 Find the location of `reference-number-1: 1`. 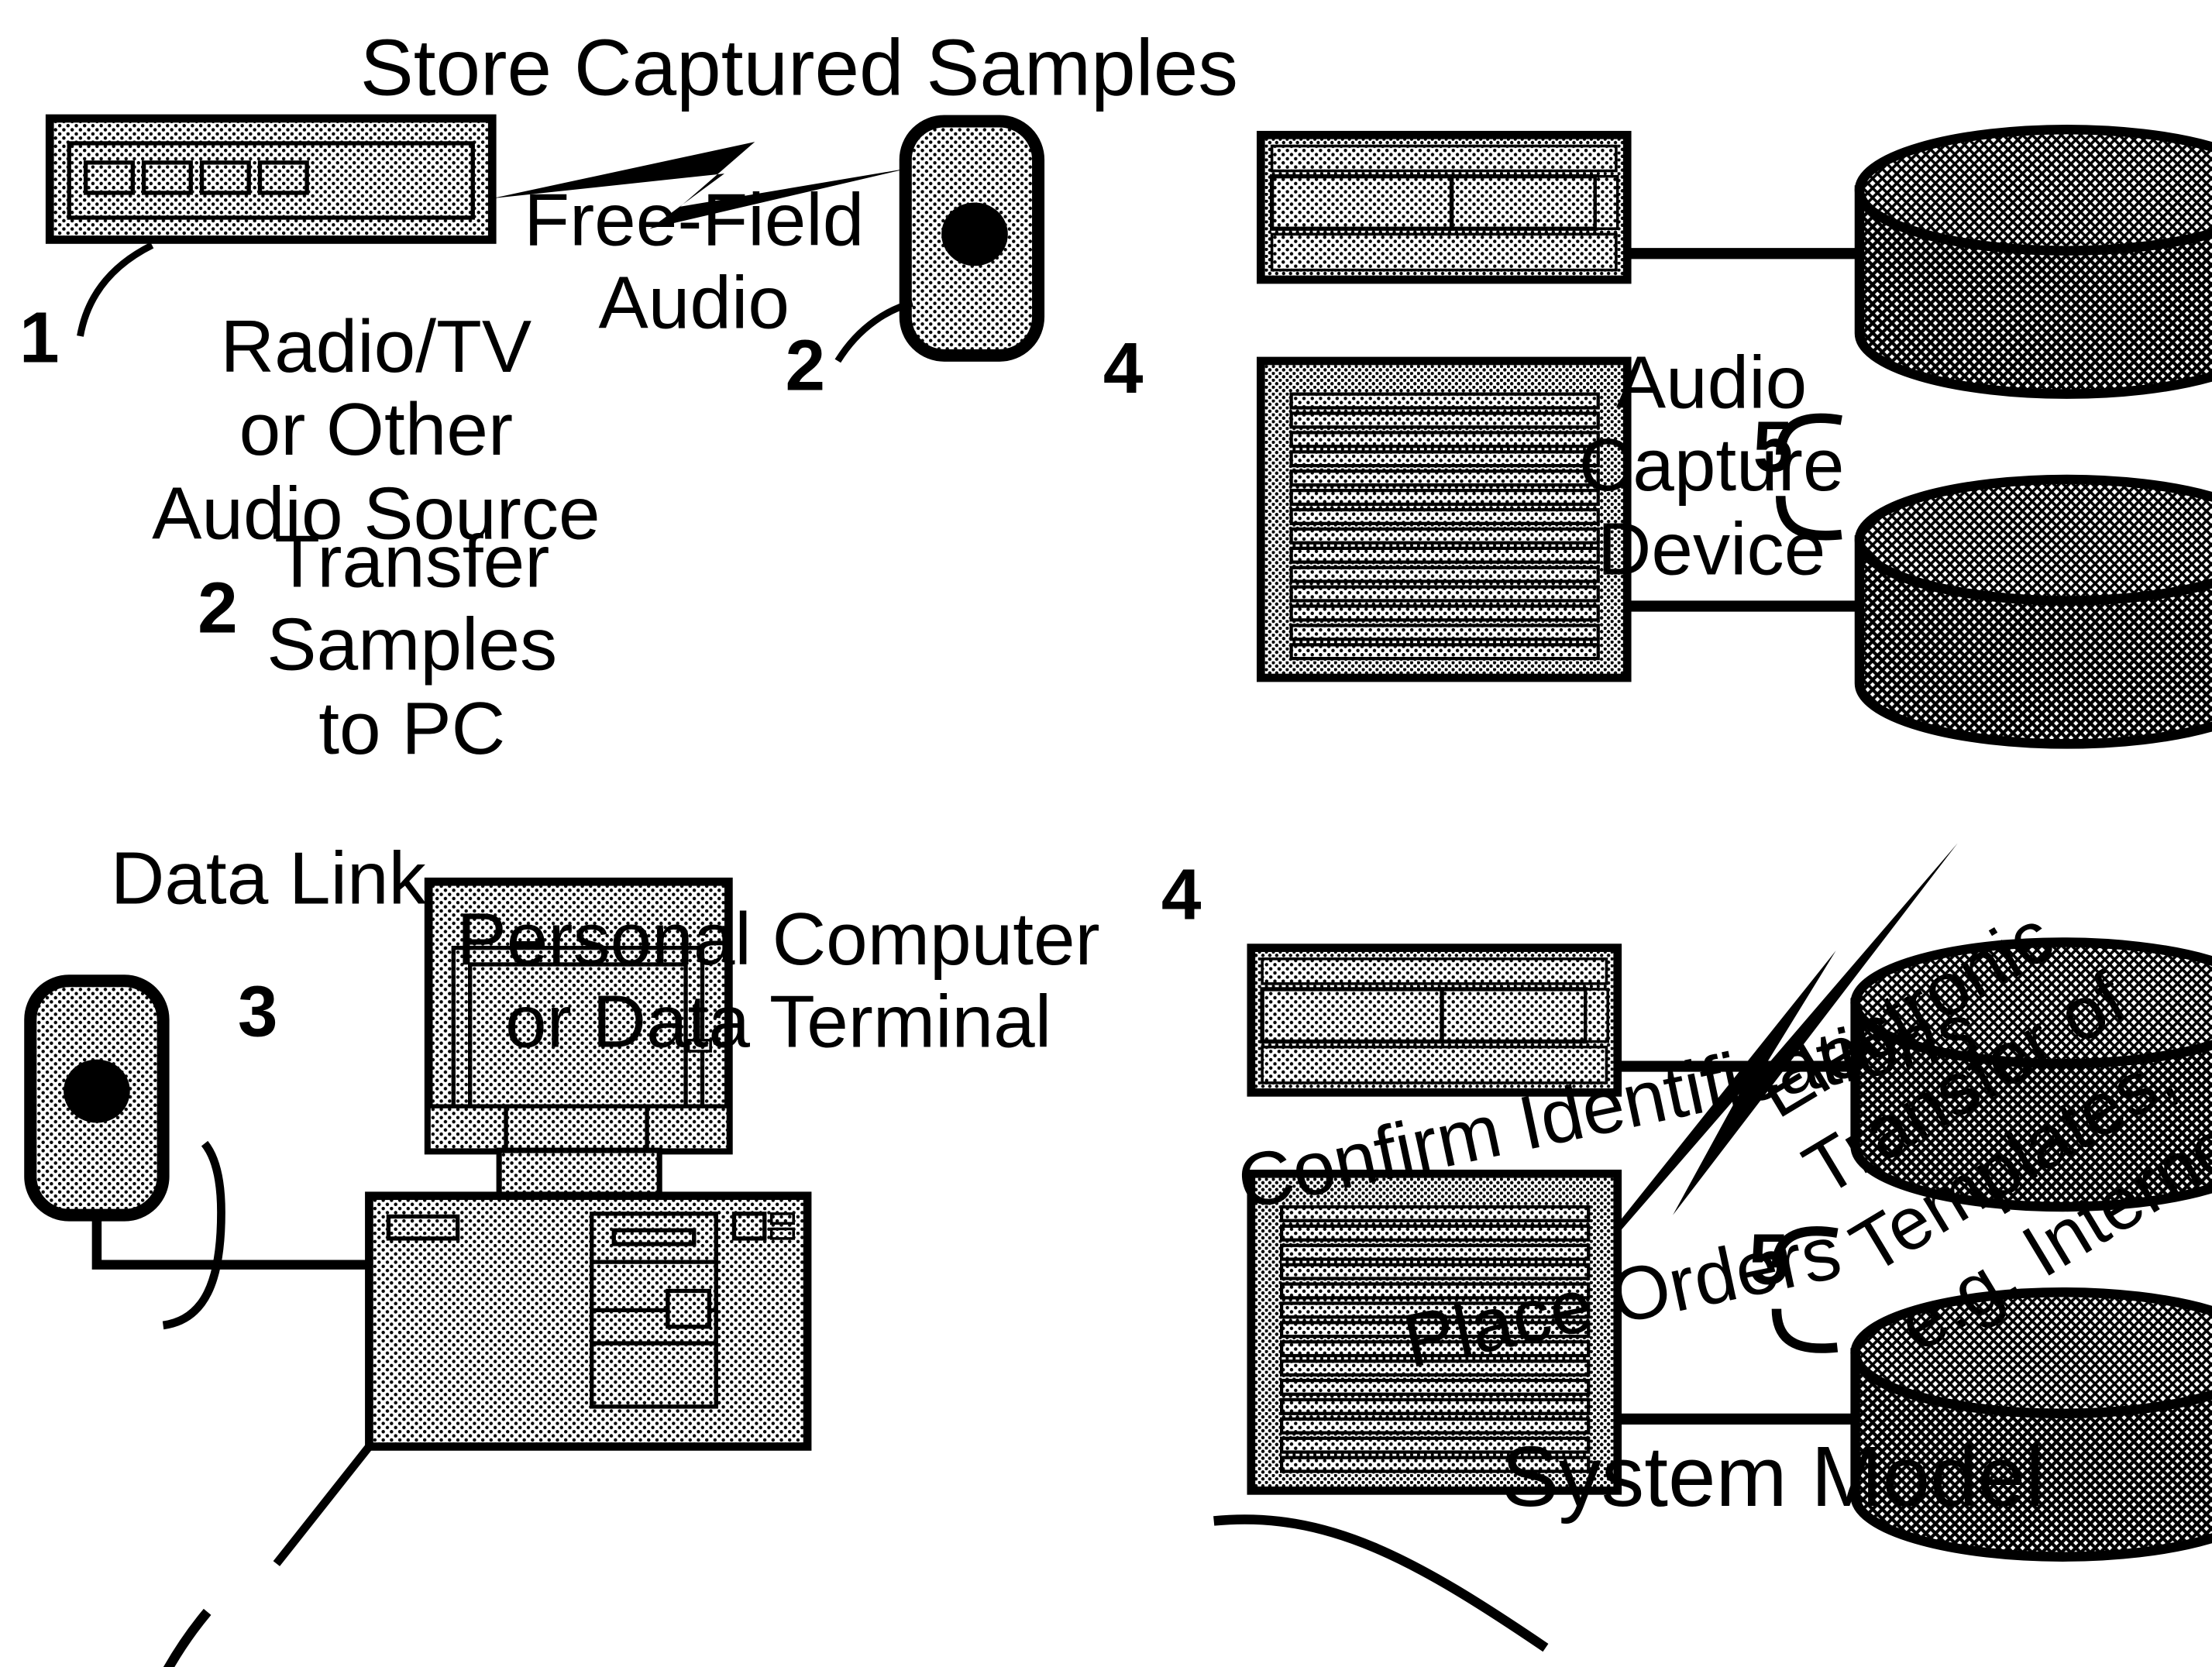

reference-number-1: 1 is located at coordinates (39, 339).